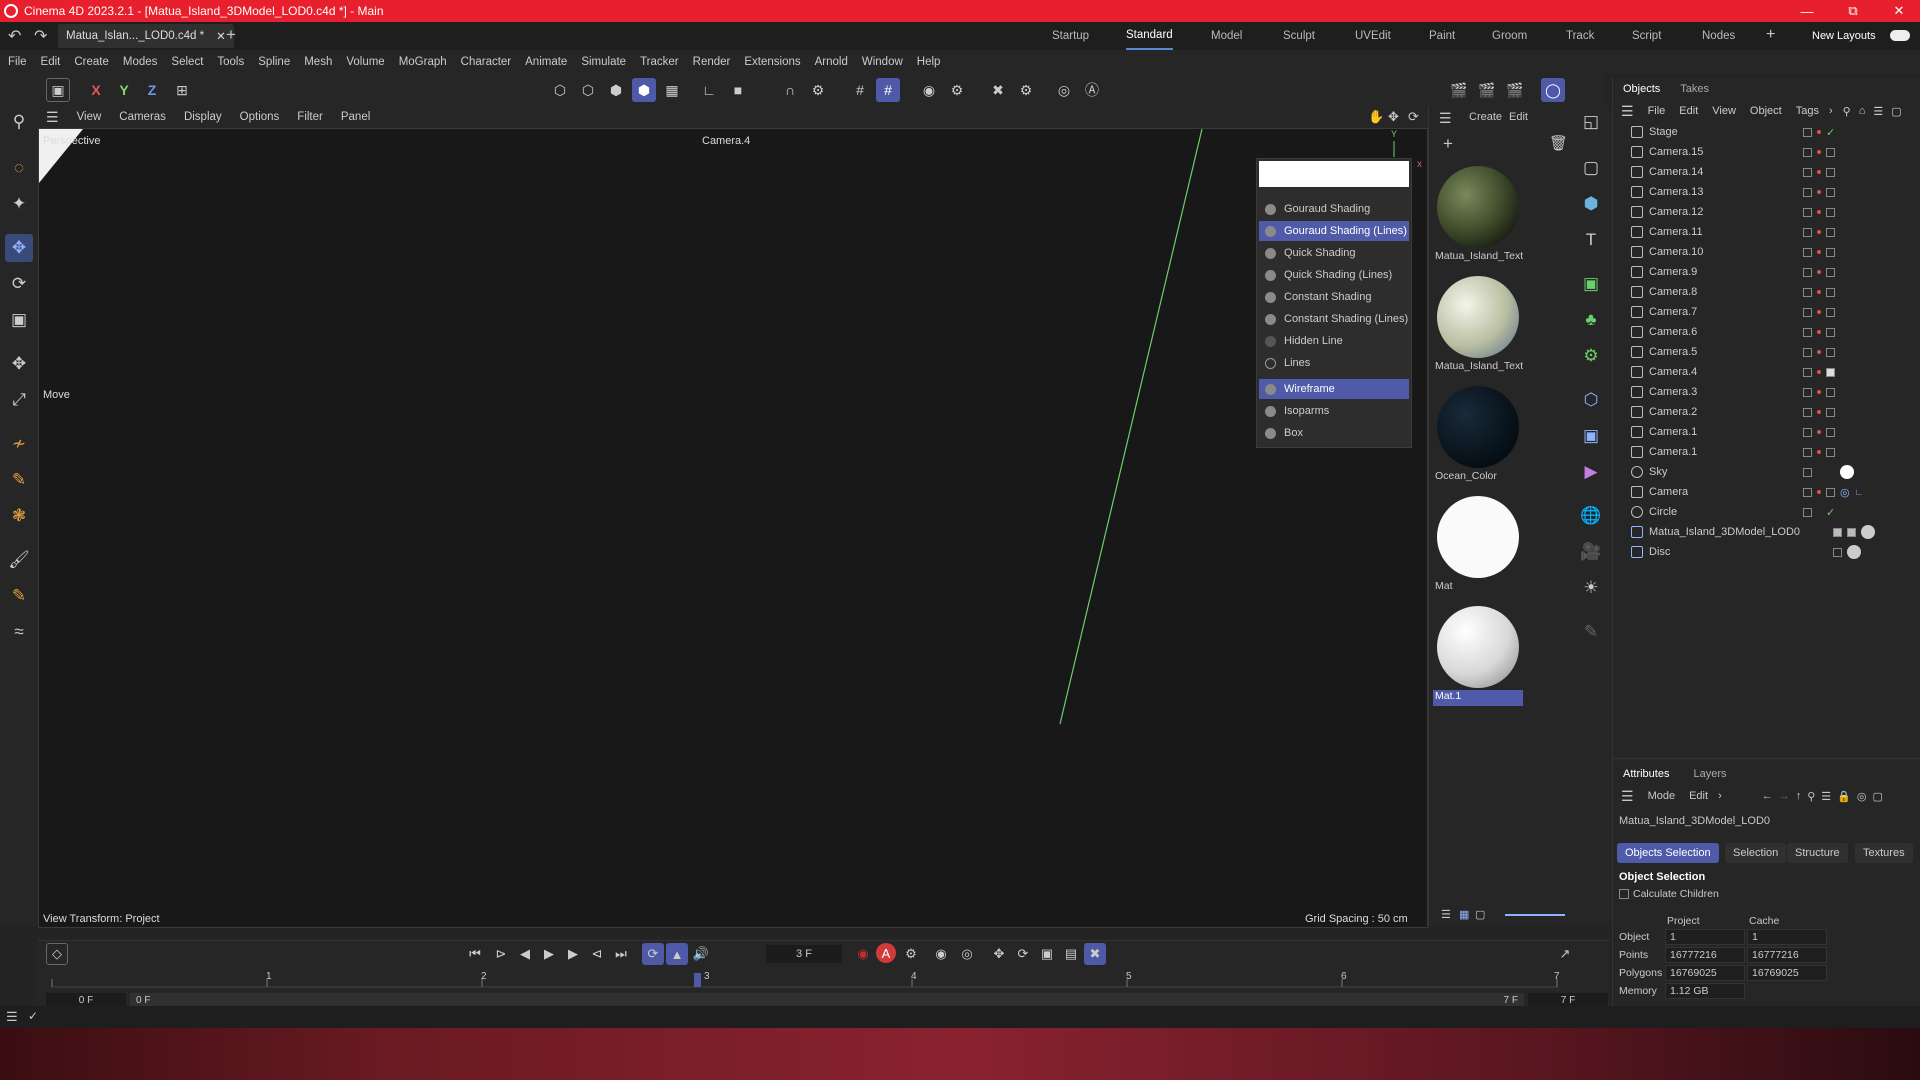  What do you see at coordinates (1845, 492) in the screenshot?
I see `target-tag-icon: ◎` at bounding box center [1845, 492].